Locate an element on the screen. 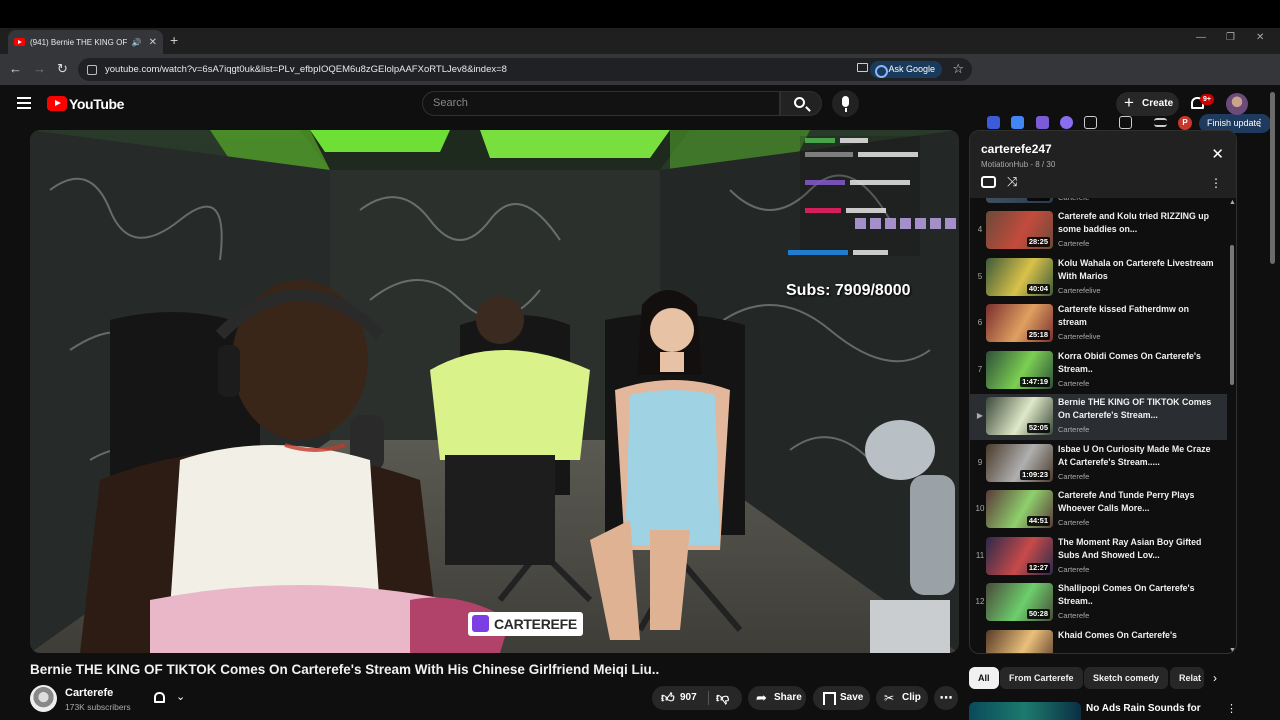  youtube-logo-text: YouTube is located at coordinates (96, 104).